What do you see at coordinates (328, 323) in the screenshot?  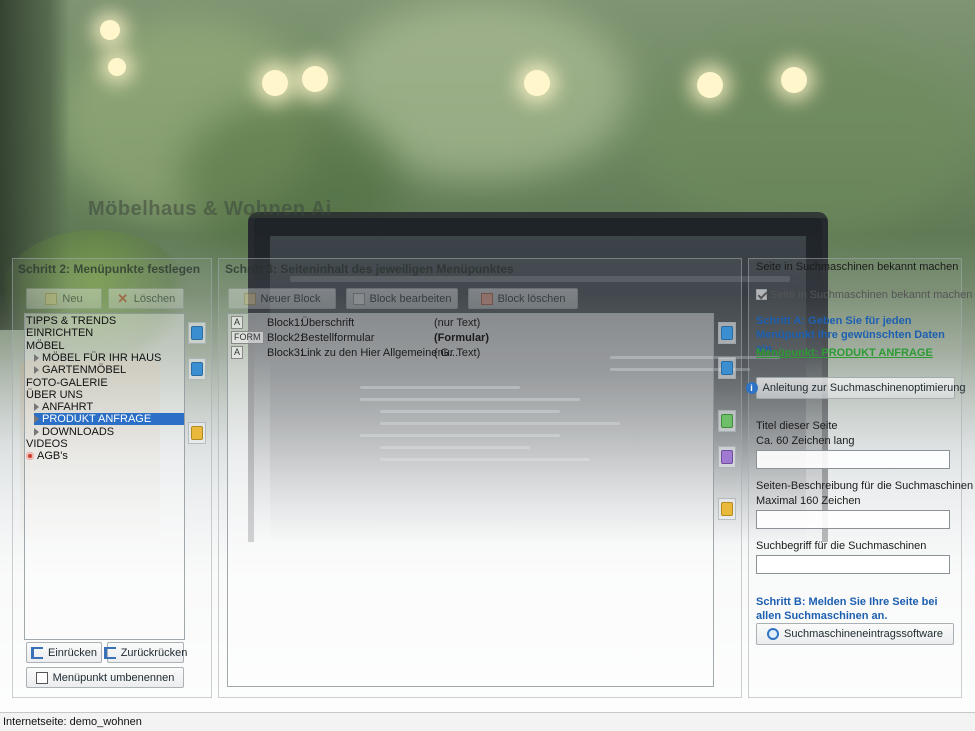 I see `block-title: Überschrift` at bounding box center [328, 323].